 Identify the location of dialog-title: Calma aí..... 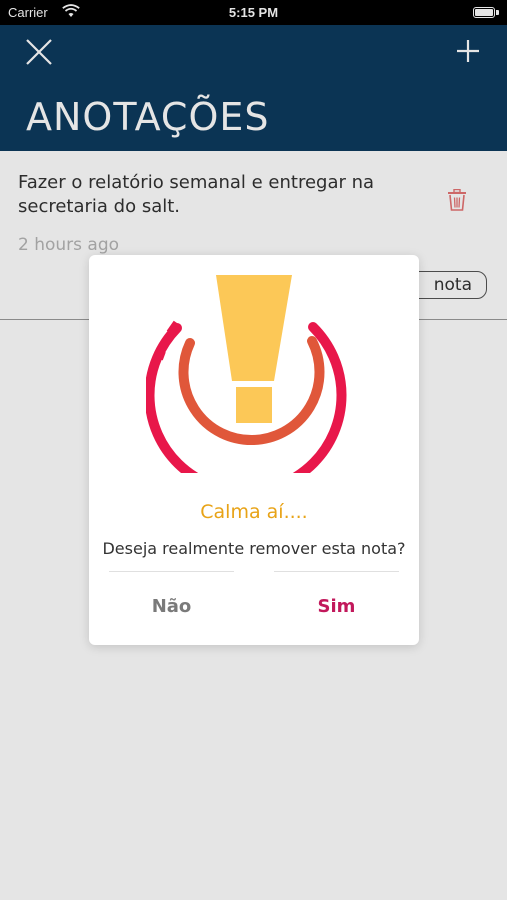
(254, 512).